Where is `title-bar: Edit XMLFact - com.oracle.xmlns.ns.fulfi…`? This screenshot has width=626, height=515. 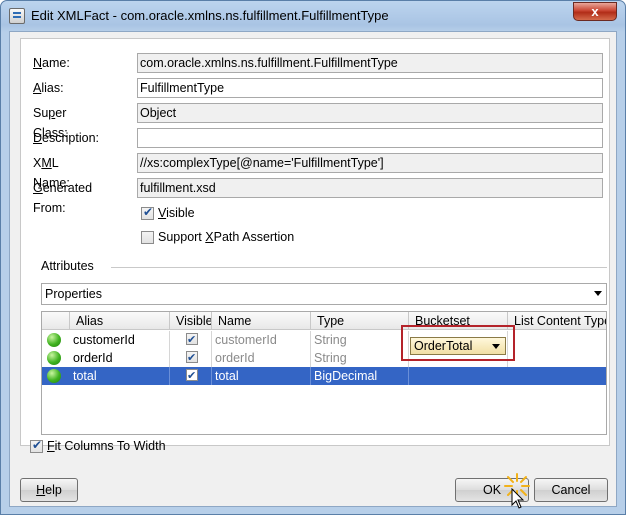 title-bar: Edit XMLFact - com.oracle.xmlns.ns.fulfi… is located at coordinates (313, 16).